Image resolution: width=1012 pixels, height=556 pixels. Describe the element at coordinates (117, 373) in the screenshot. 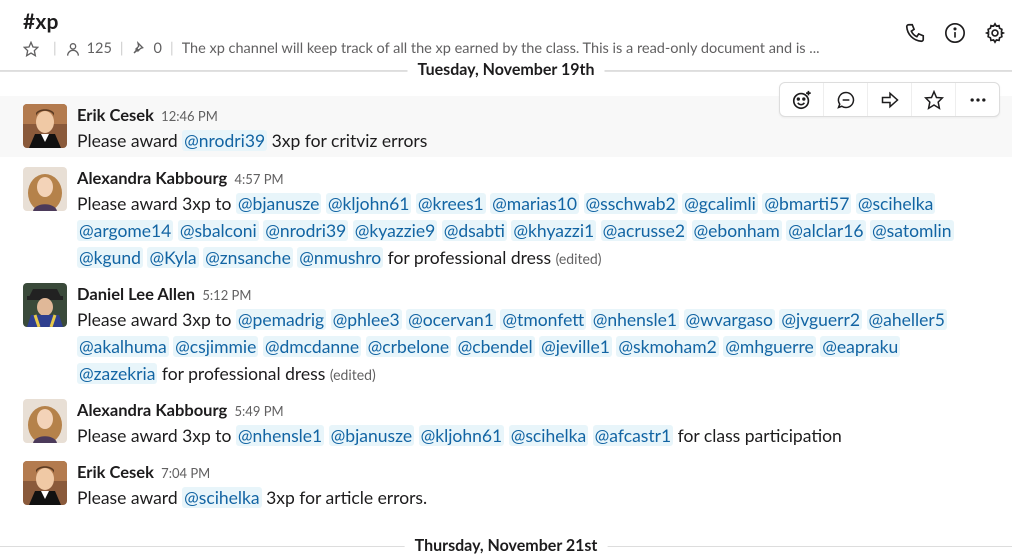

I see `user-mention: @zazekria` at that location.